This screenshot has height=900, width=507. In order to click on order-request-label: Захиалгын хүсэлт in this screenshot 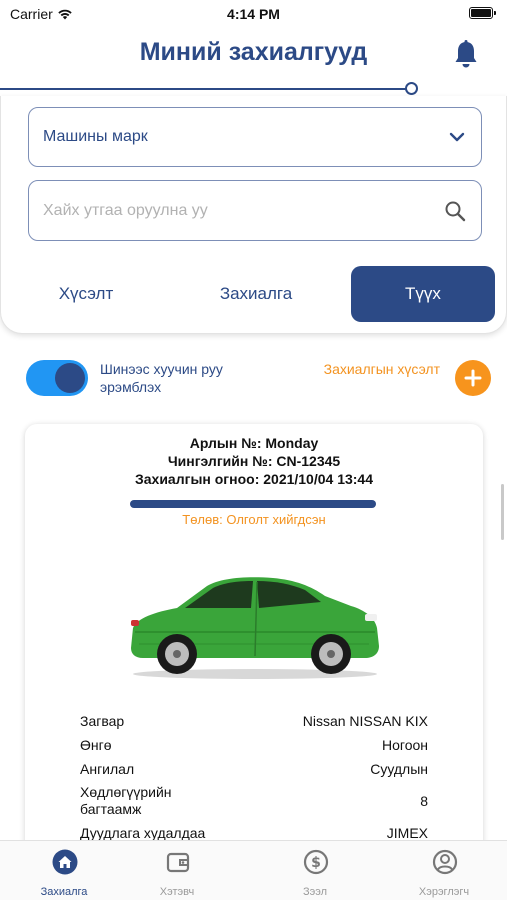, I will do `click(380, 369)`.